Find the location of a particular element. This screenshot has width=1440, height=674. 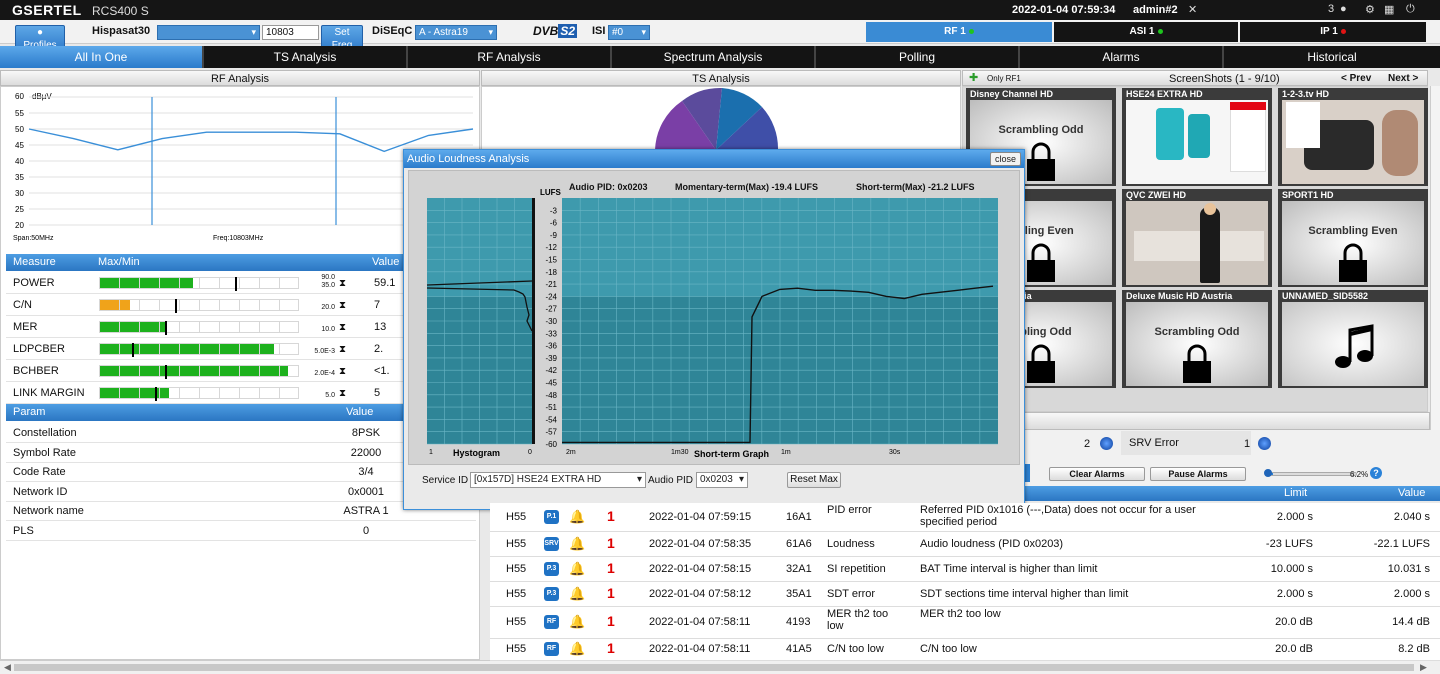

alarm-limit: 2.000 s is located at coordinates (1294, 594).